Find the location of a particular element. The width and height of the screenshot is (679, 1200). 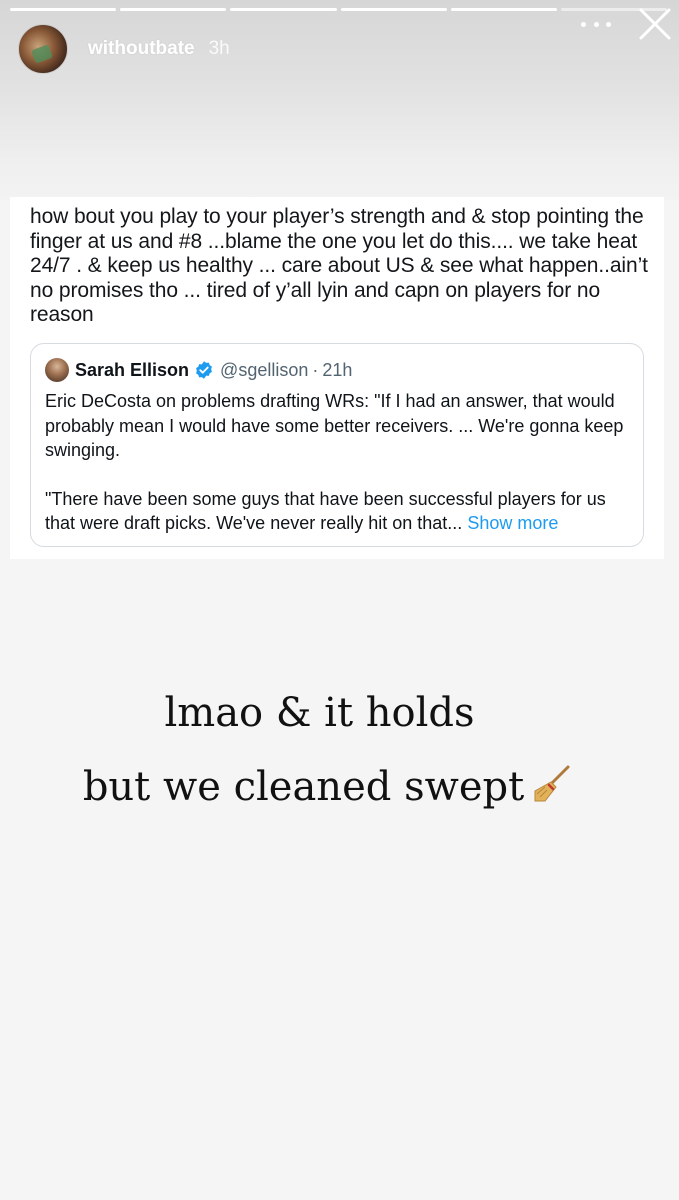

username: withoutbate is located at coordinates (141, 49).